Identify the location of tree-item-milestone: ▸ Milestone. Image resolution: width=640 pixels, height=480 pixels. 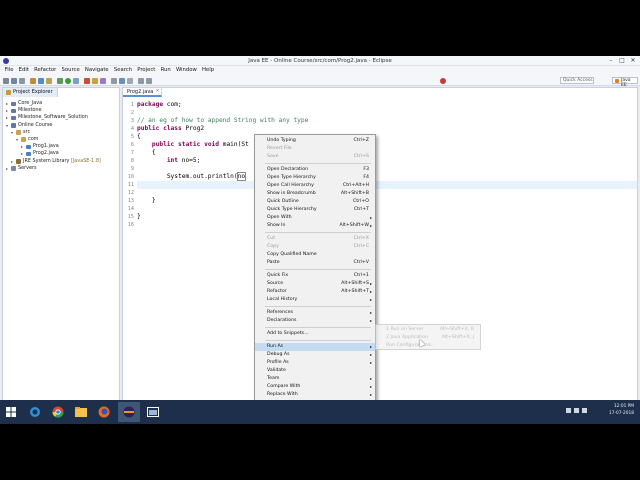
(62, 110).